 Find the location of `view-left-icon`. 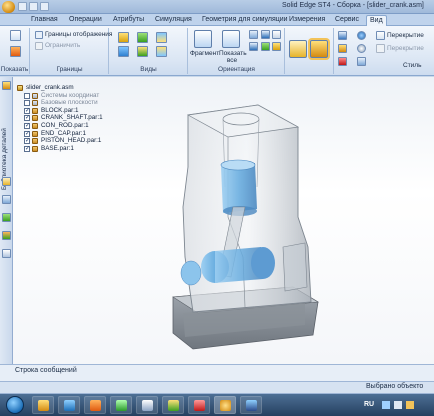

view-left-icon is located at coordinates (161, 37).